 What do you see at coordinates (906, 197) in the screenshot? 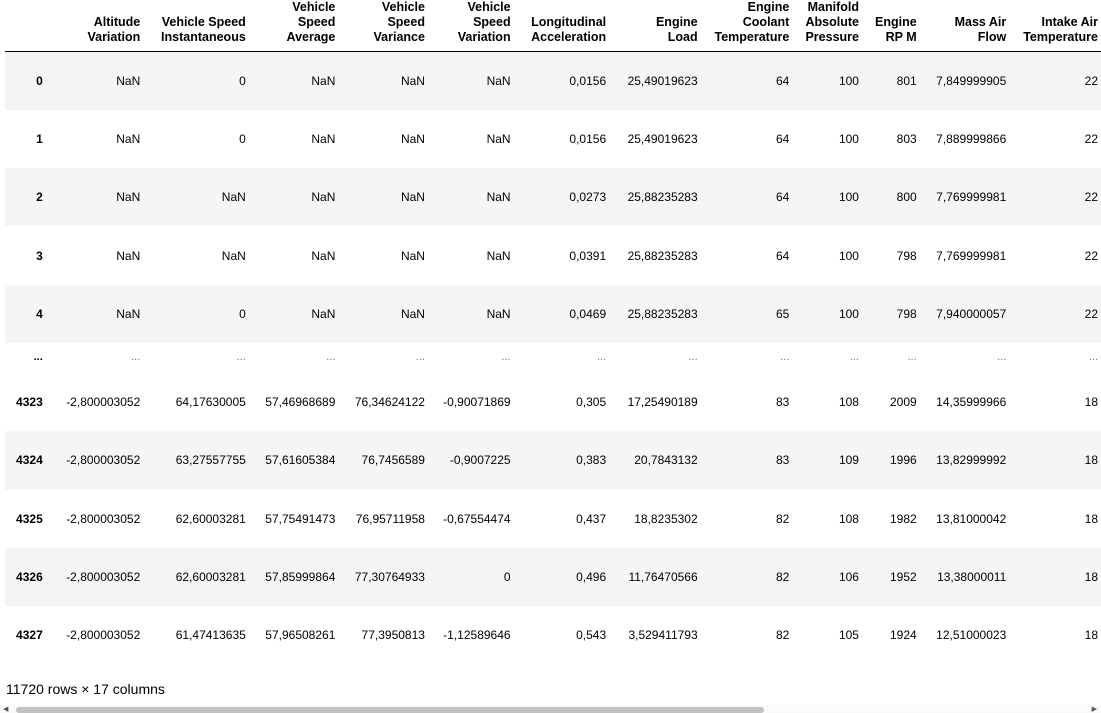
I see `table-cell: 800` at bounding box center [906, 197].